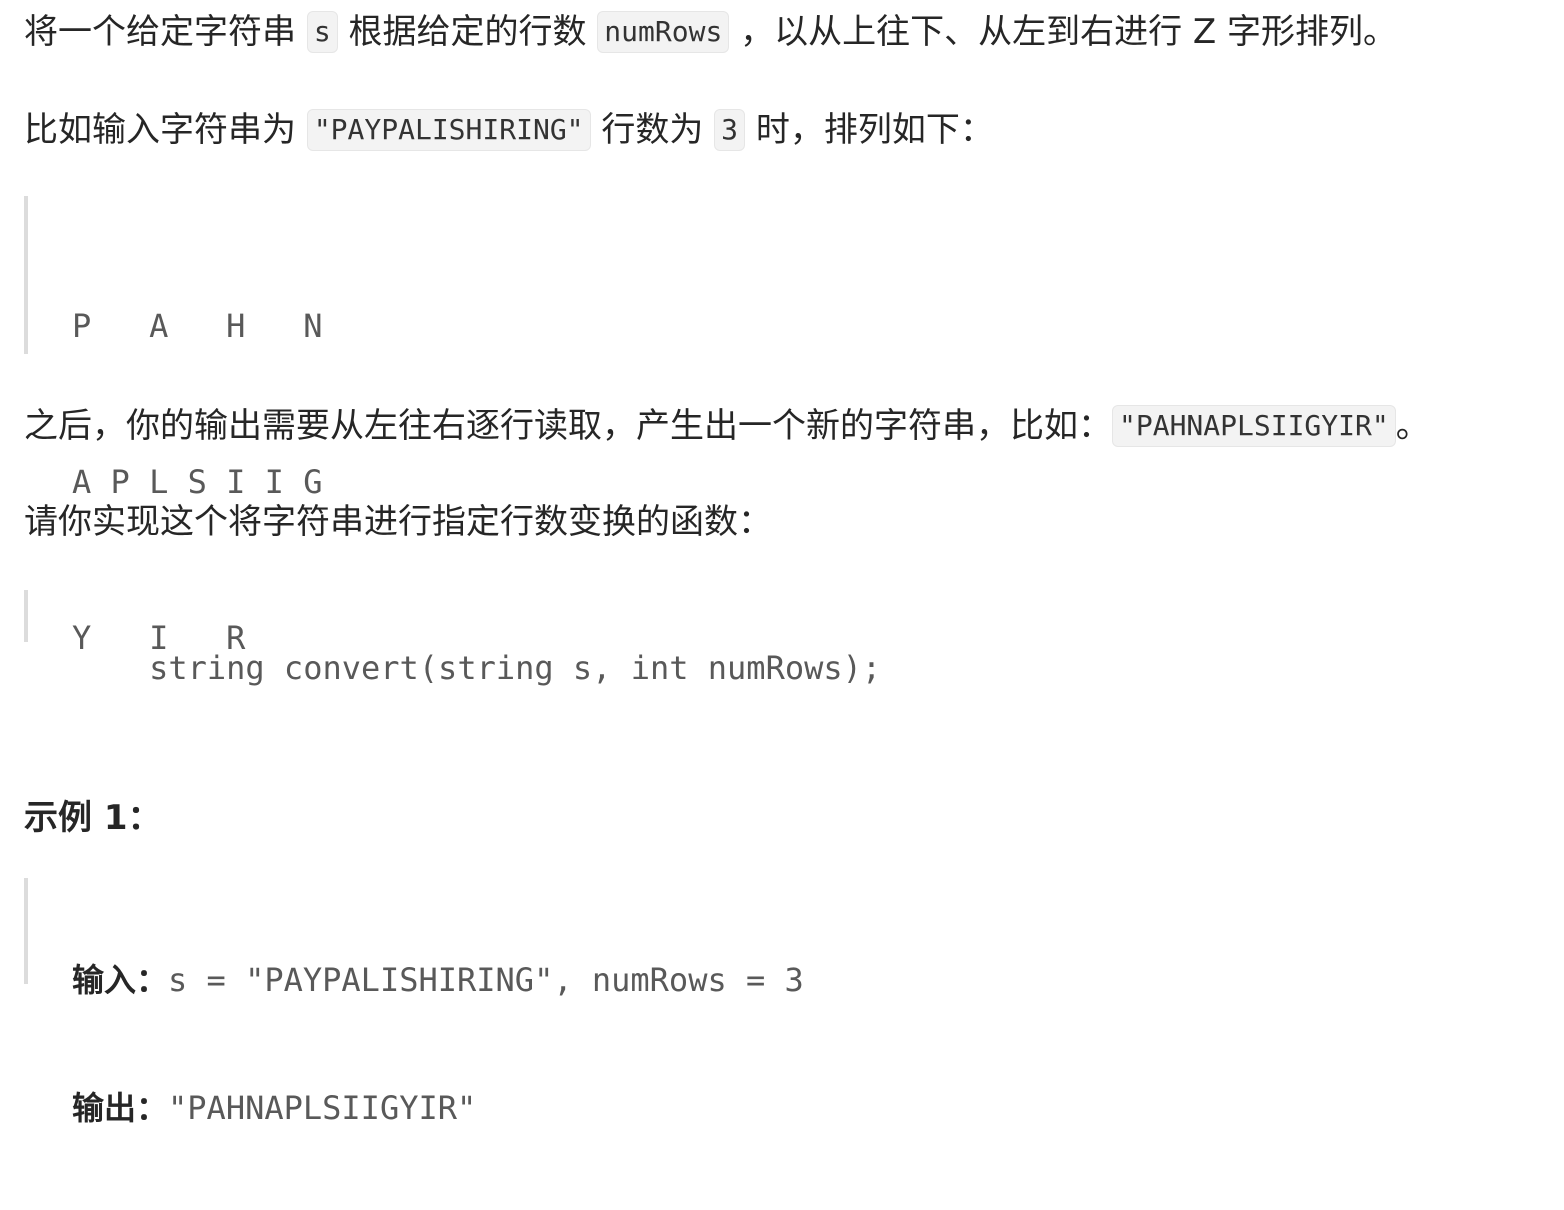 Image resolution: width=1564 pixels, height=1210 pixels. I want to click on function-intro-text: 请你实现这个将字符串进行指定行数变换的函数：, so click(398, 522).